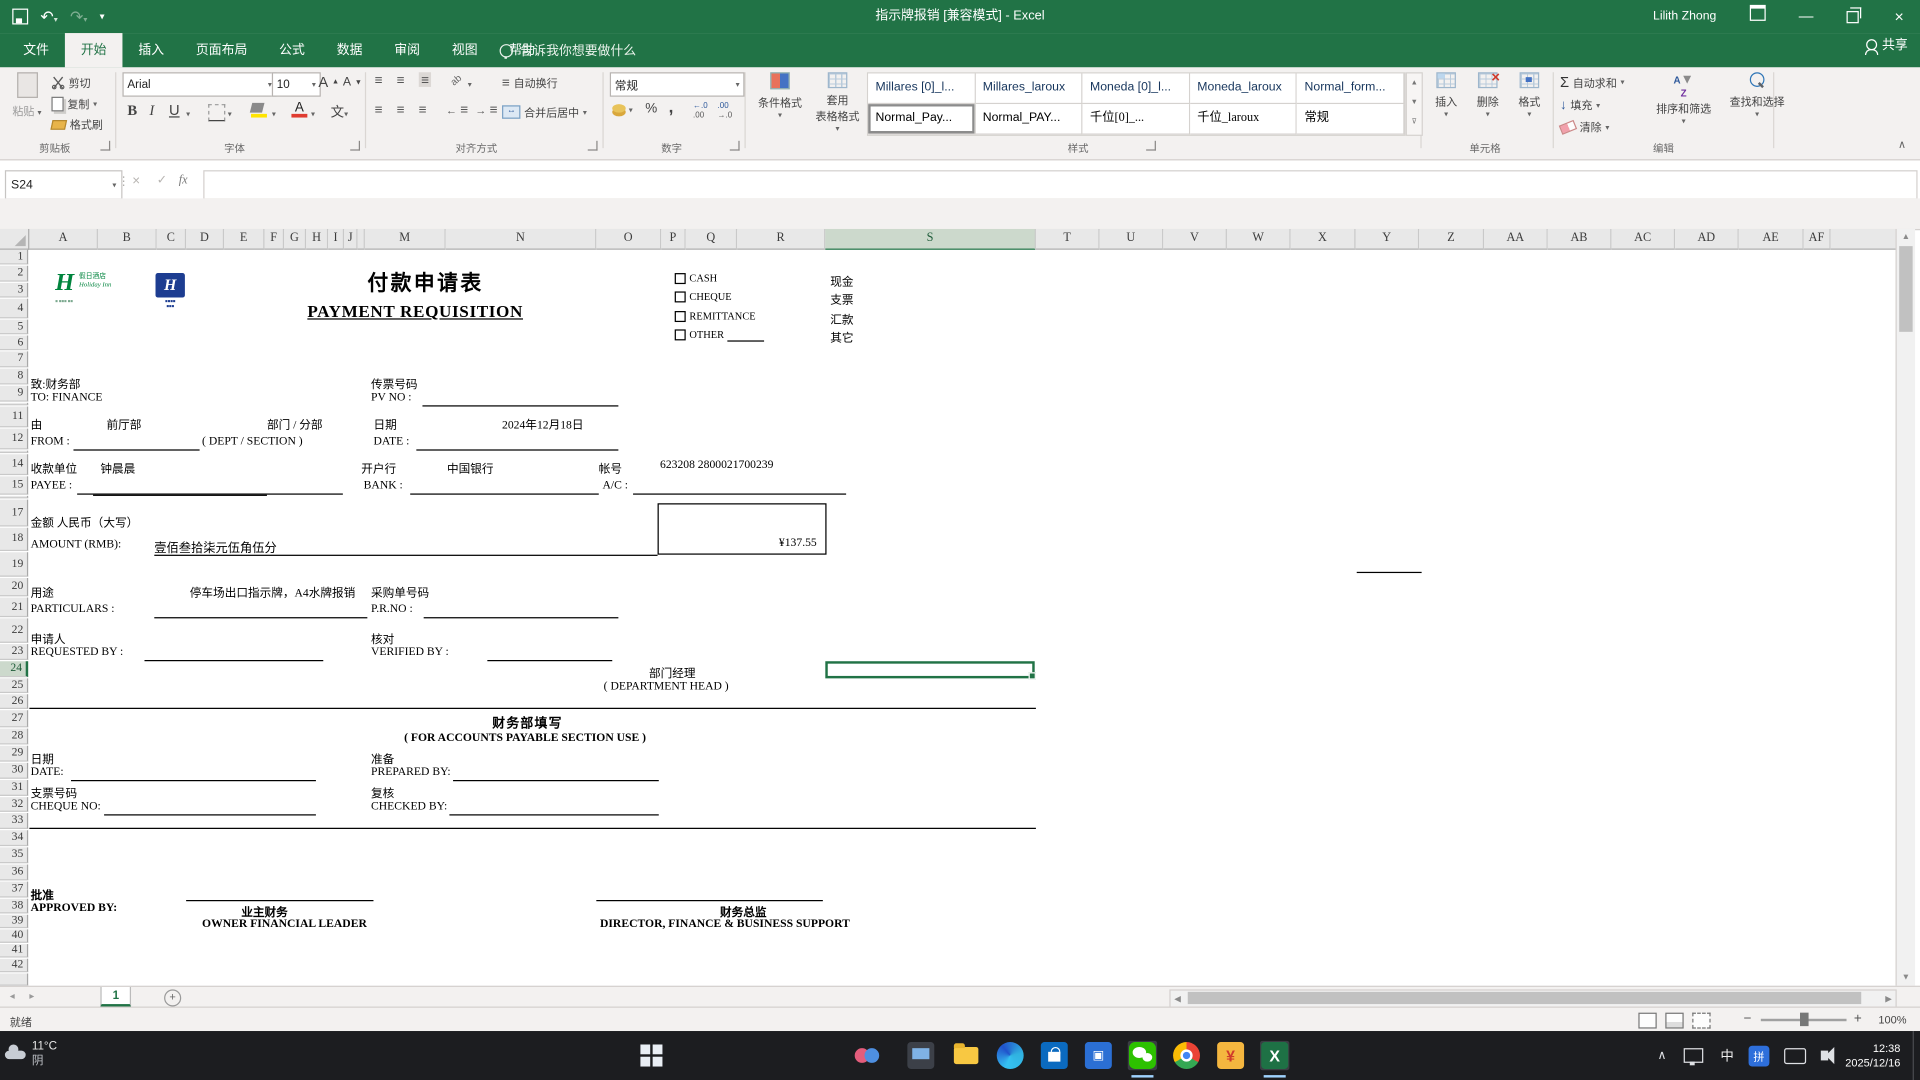 Image resolution: width=1920 pixels, height=1080 pixels. Describe the element at coordinates (14, 951) in the screenshot. I see `row-header-41: 41` at that location.